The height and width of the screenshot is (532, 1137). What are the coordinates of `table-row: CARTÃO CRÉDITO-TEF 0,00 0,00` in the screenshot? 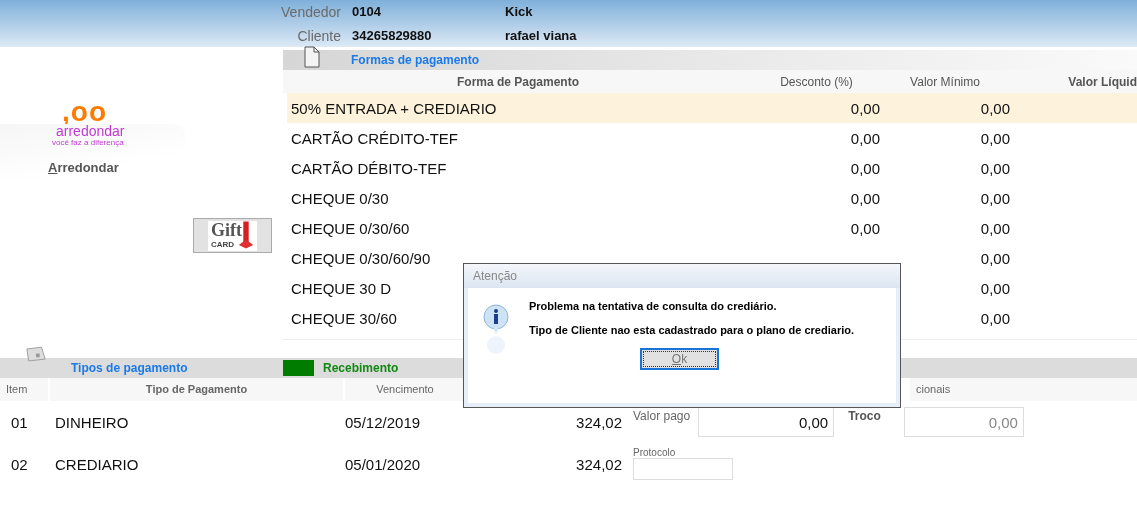 It's located at (712, 138).